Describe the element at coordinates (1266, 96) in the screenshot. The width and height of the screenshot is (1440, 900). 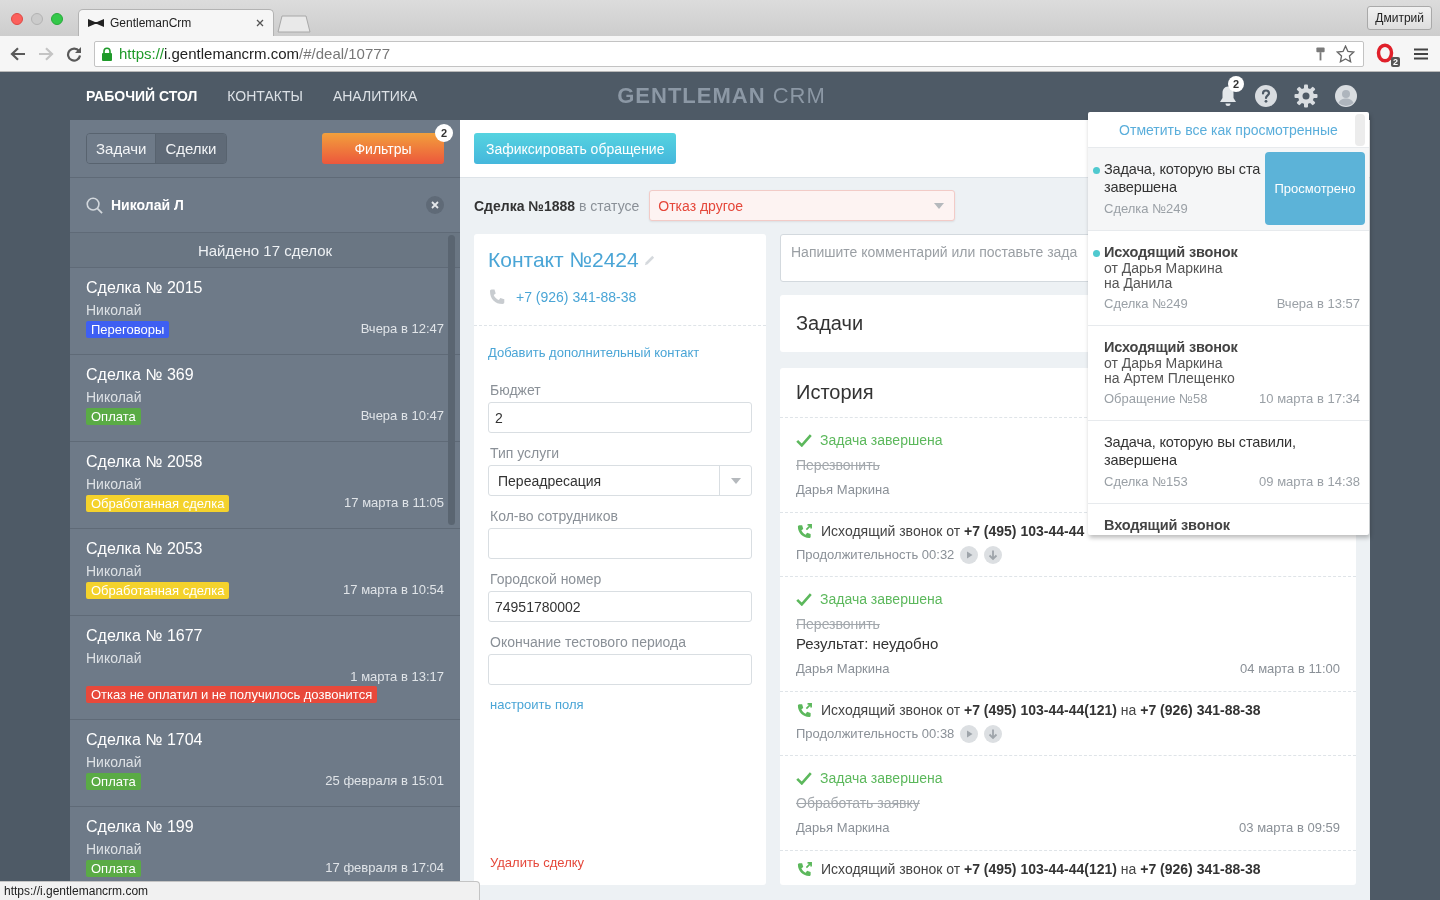
I see `help-icon` at that location.